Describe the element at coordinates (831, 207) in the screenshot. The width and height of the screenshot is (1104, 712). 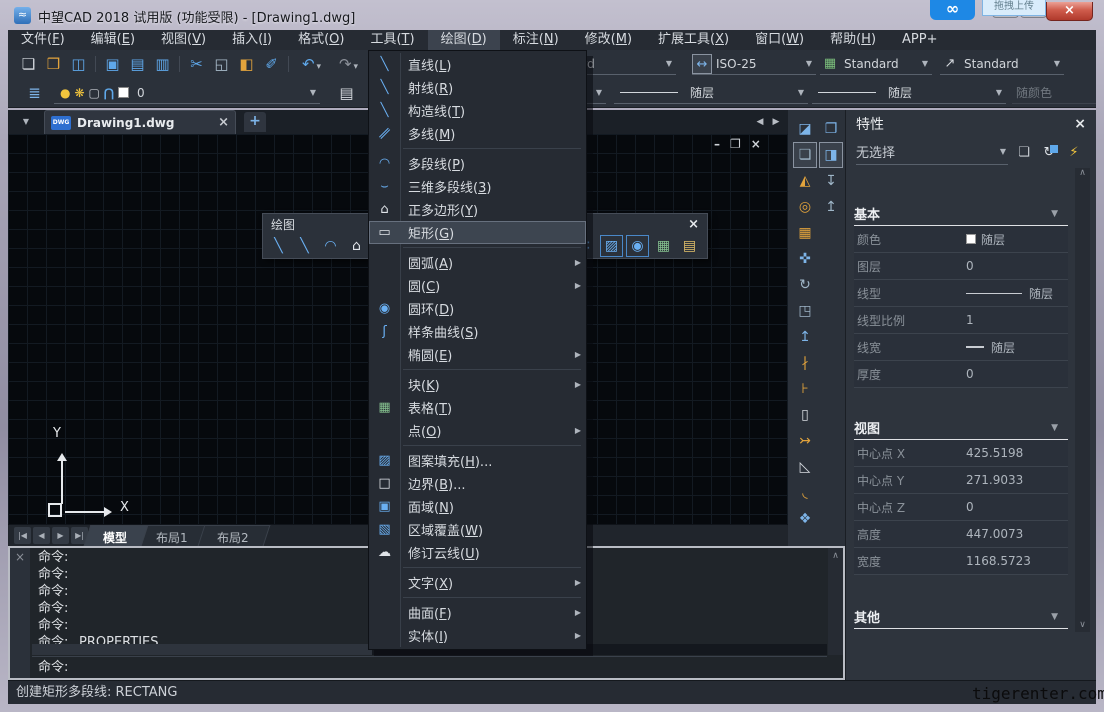
I see `clipboard-tool-button: ↥` at that location.